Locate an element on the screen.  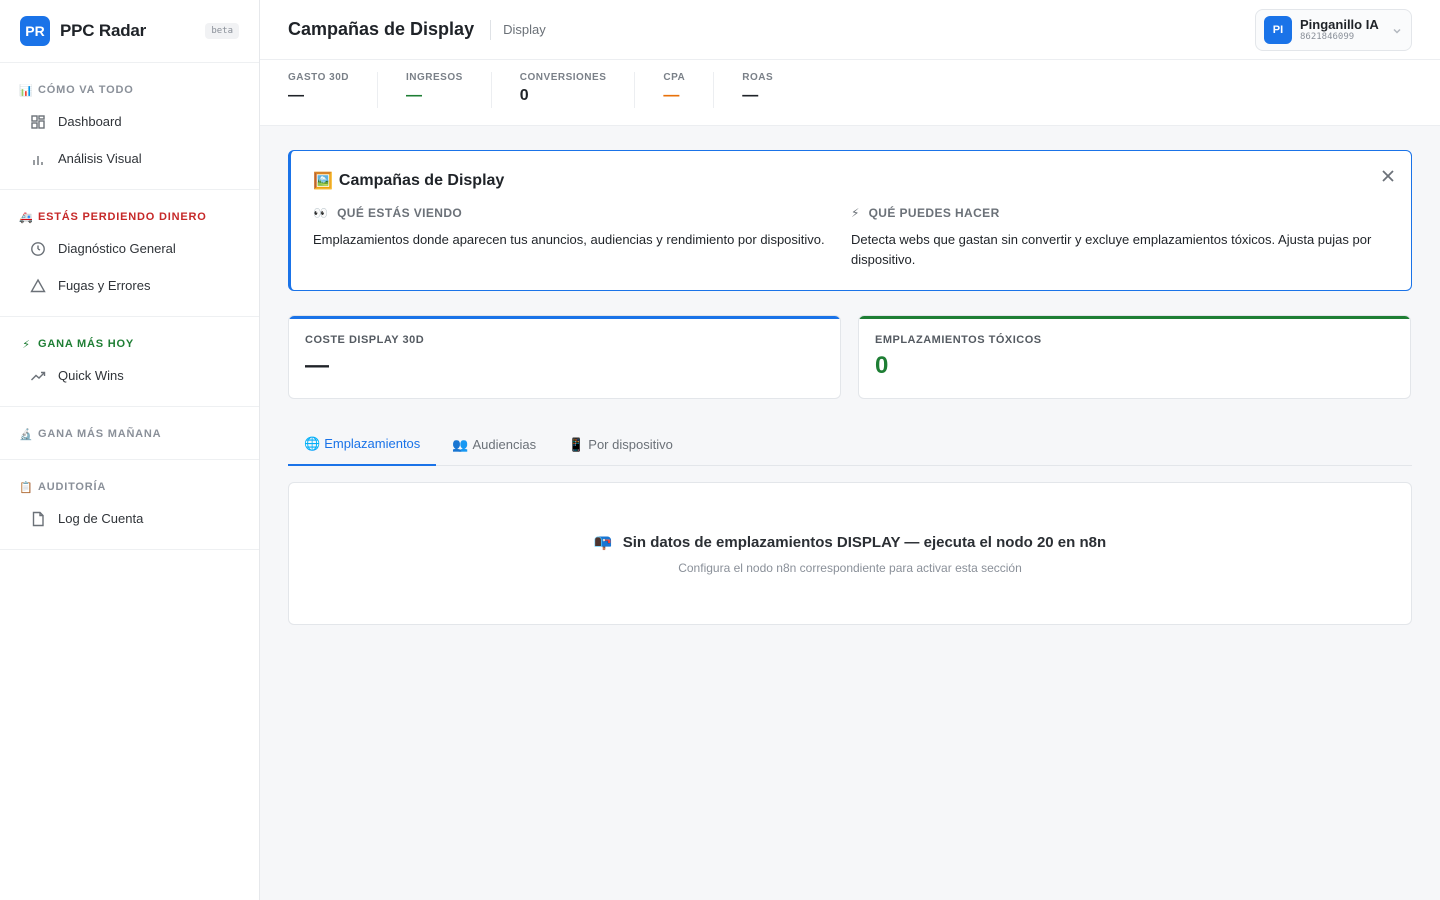
kpi-cpa: CPA — is located at coordinates (689, 90).